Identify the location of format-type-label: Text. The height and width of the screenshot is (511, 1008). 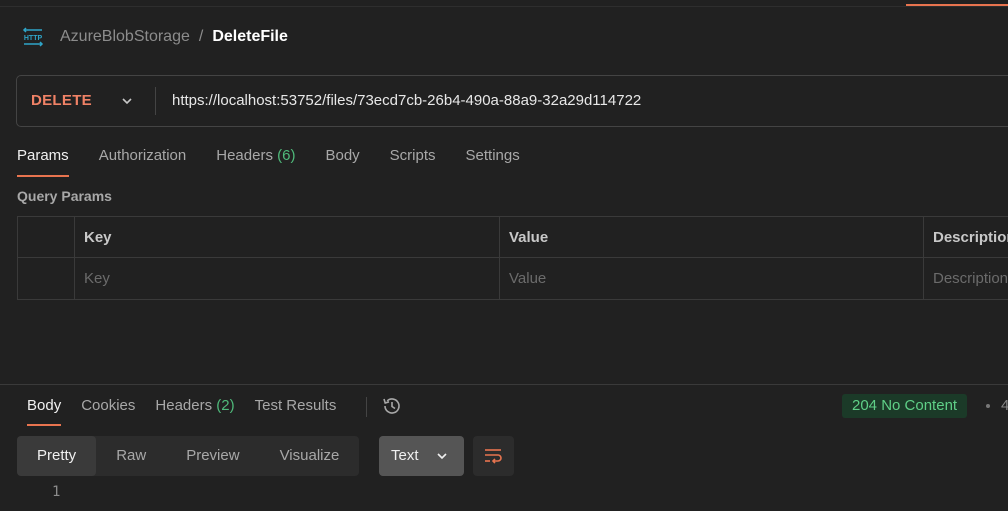
(405, 455).